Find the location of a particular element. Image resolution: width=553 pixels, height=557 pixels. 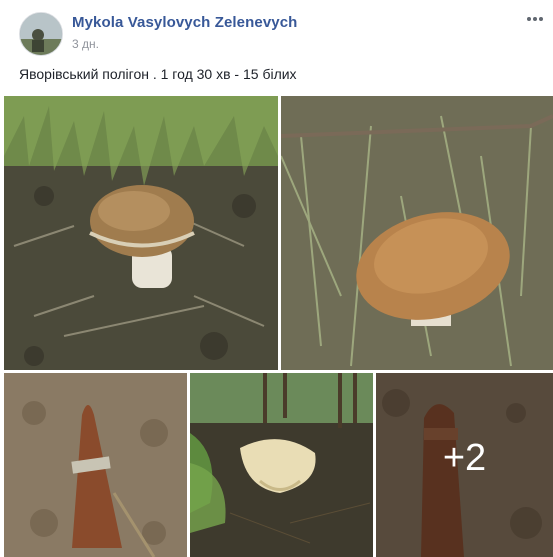

author-name: Mykola Vasylovych Zelenevych is located at coordinates (184, 22).